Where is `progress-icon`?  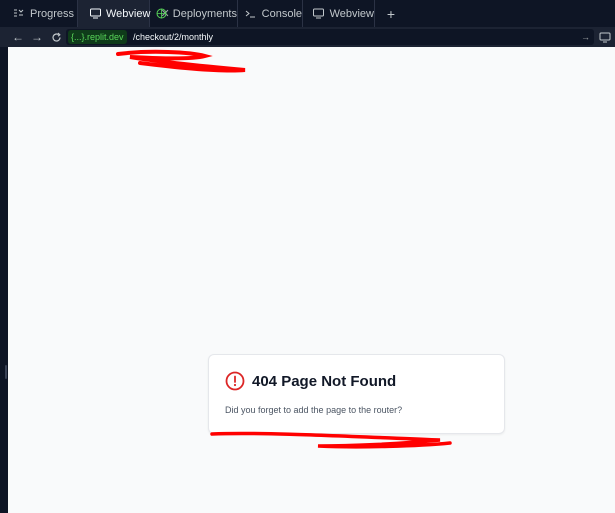
progress-icon is located at coordinates (18, 13).